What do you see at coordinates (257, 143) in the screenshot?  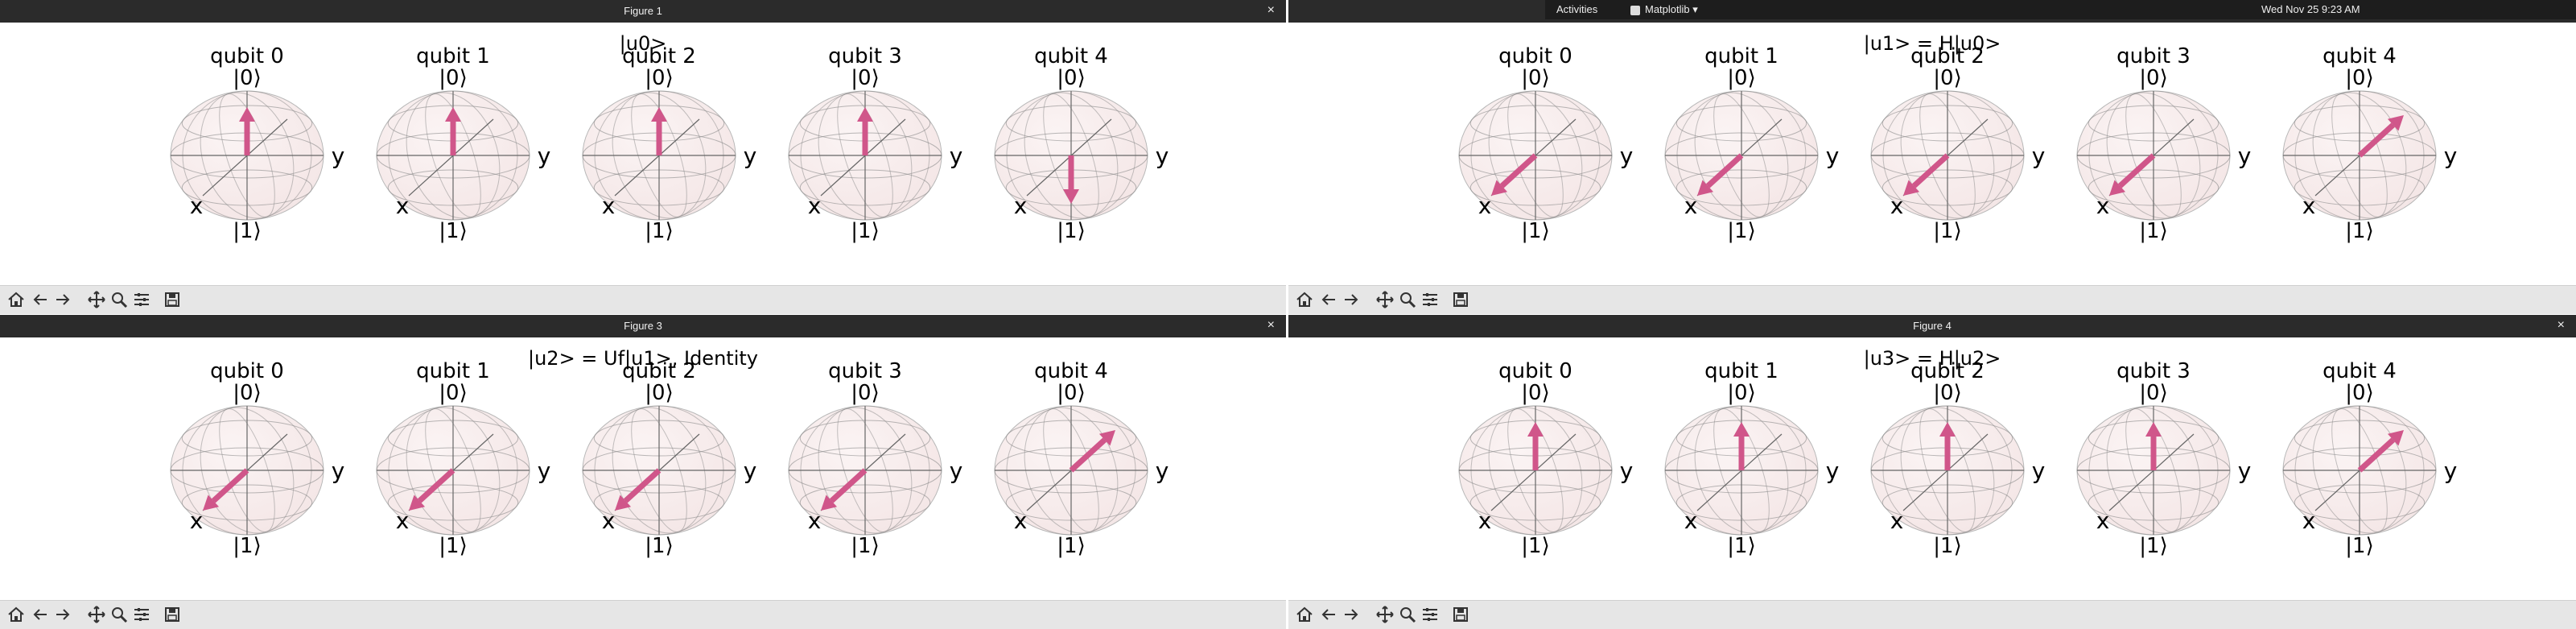 I see `bloch-sphere: qubit 0|0⟩|1⟩yx` at bounding box center [257, 143].